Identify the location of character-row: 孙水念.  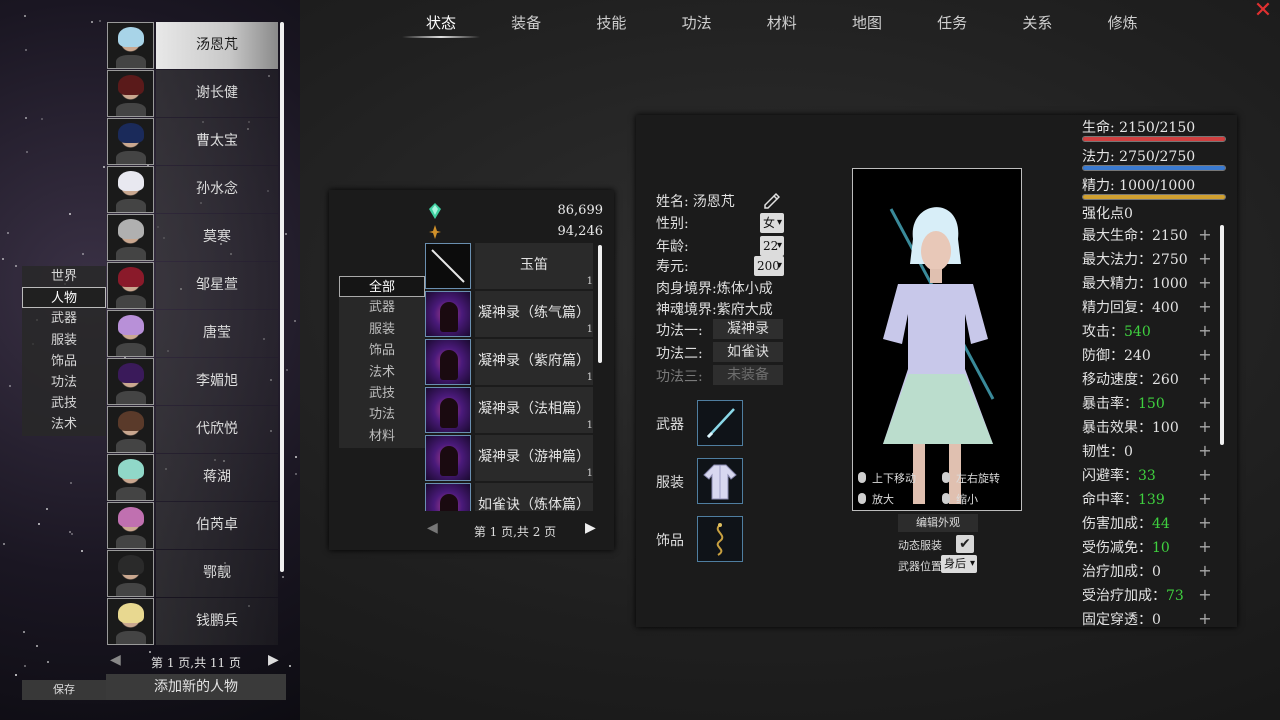
(193, 190).